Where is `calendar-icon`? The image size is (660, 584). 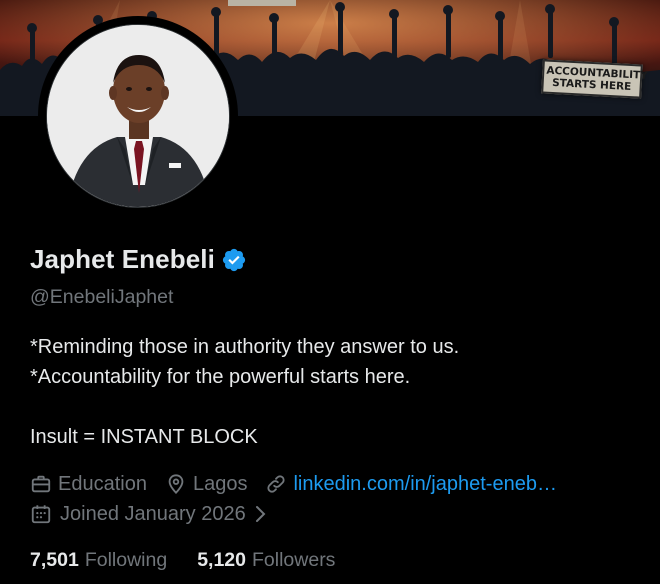
calendar-icon is located at coordinates (41, 514).